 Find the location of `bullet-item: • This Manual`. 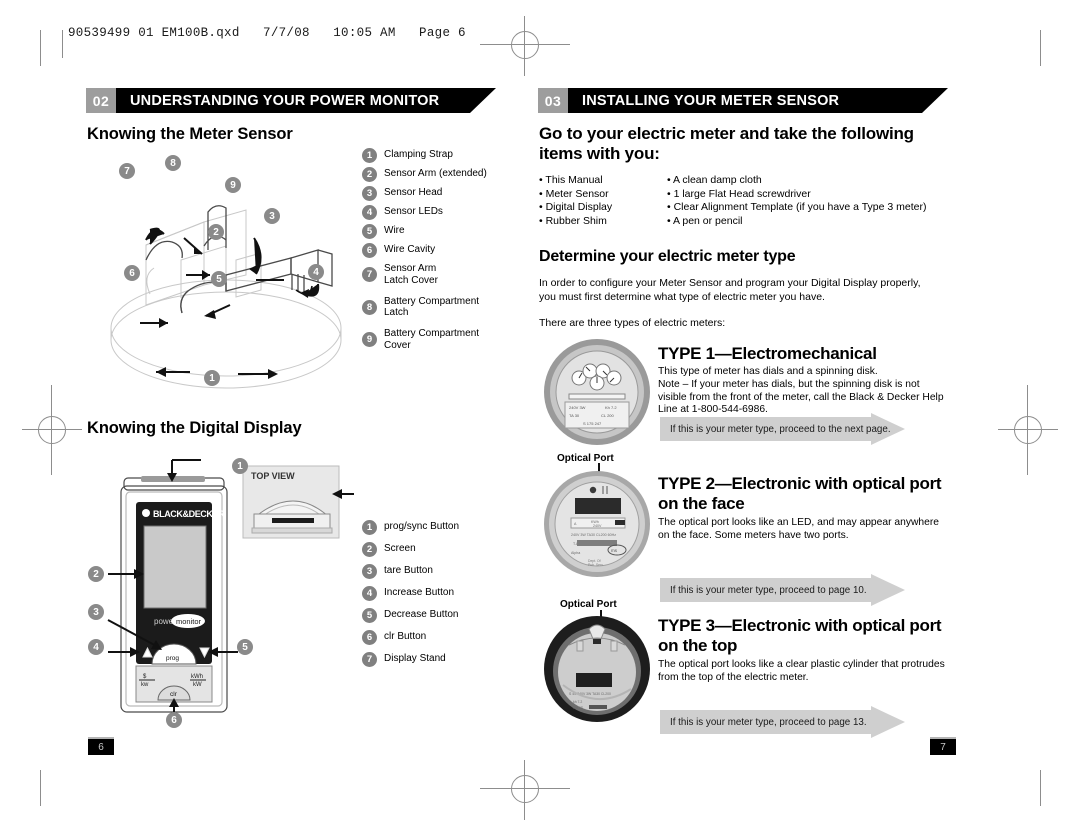

bullet-item: • This Manual is located at coordinates (571, 180).